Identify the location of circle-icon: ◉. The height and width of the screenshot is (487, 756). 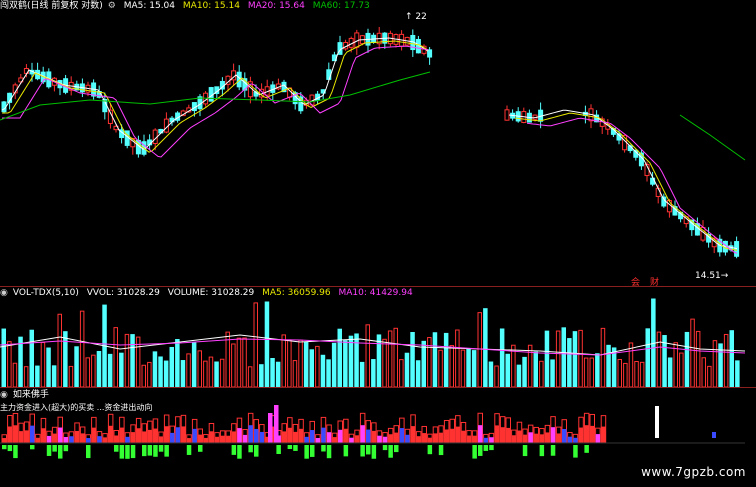
(4, 395).